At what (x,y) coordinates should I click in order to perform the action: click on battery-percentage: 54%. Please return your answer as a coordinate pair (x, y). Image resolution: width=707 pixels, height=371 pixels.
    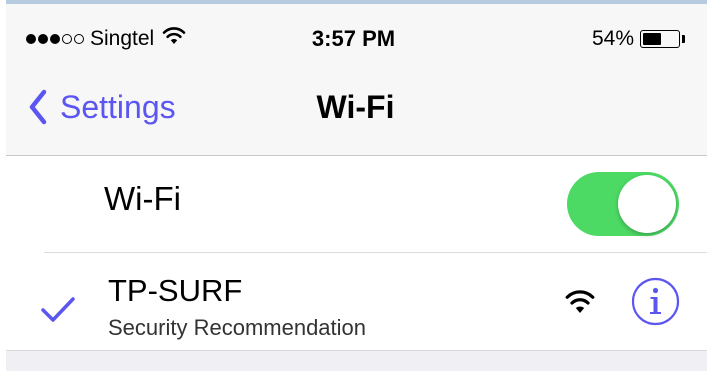
    Looking at the image, I should click on (612, 38).